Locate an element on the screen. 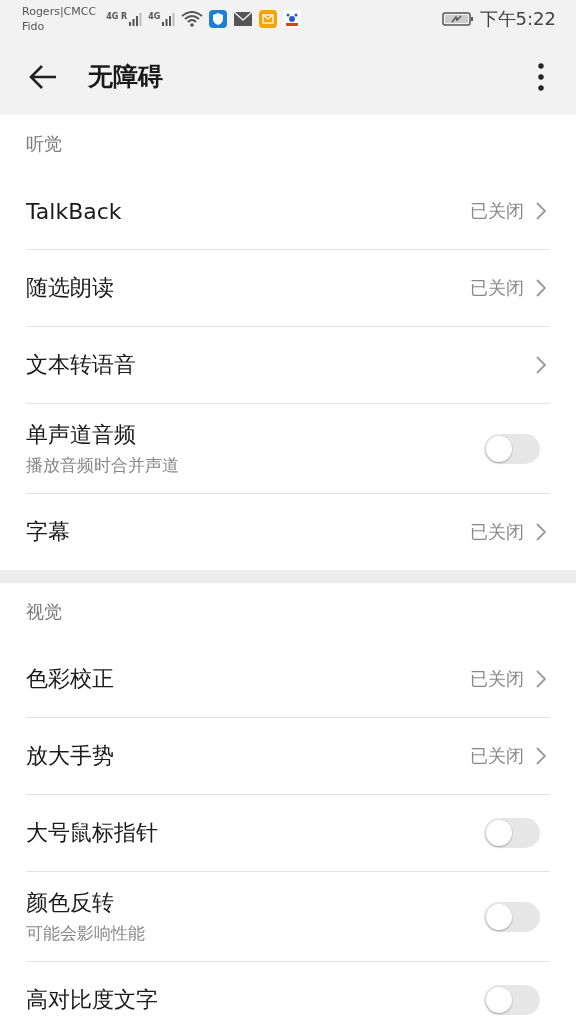  settings-row: 文本转语音 is located at coordinates (288, 365).